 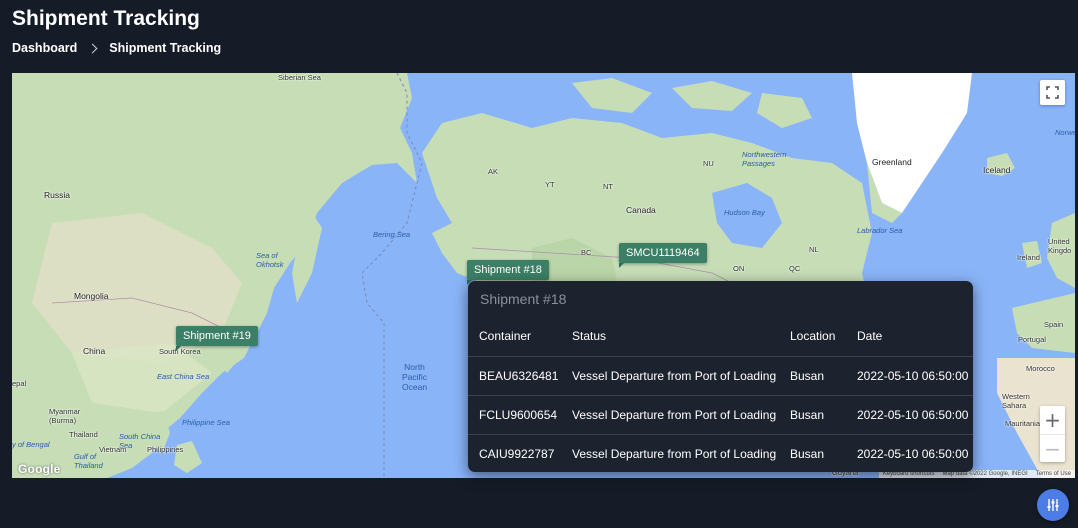 What do you see at coordinates (508, 272) in the screenshot?
I see `shipment-18-marker: Shipment #18` at bounding box center [508, 272].